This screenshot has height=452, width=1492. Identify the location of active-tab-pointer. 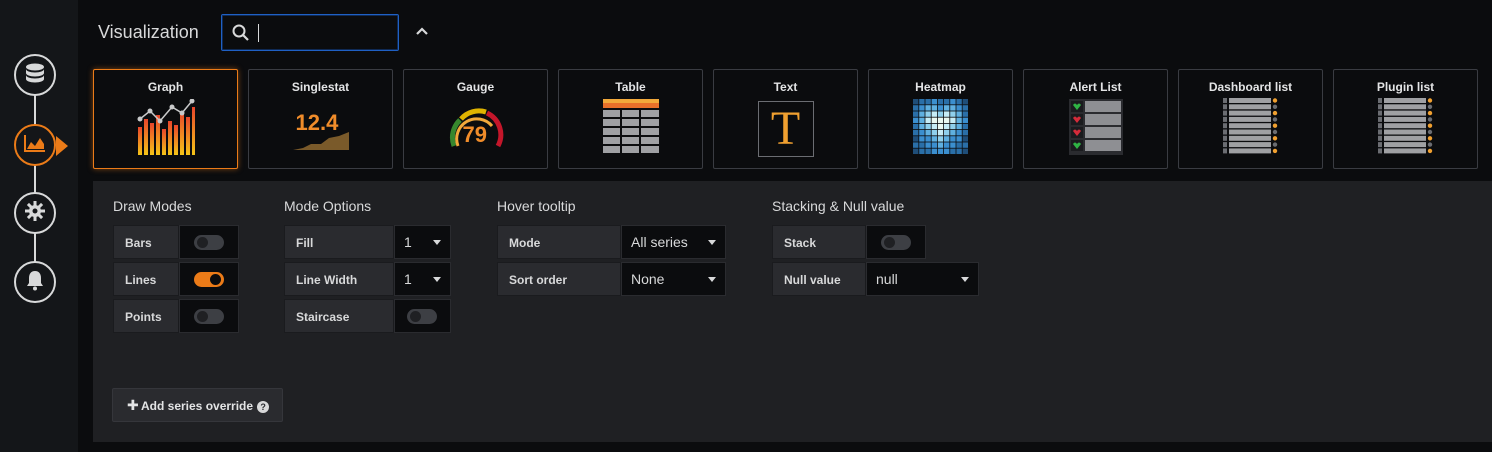
(62, 146).